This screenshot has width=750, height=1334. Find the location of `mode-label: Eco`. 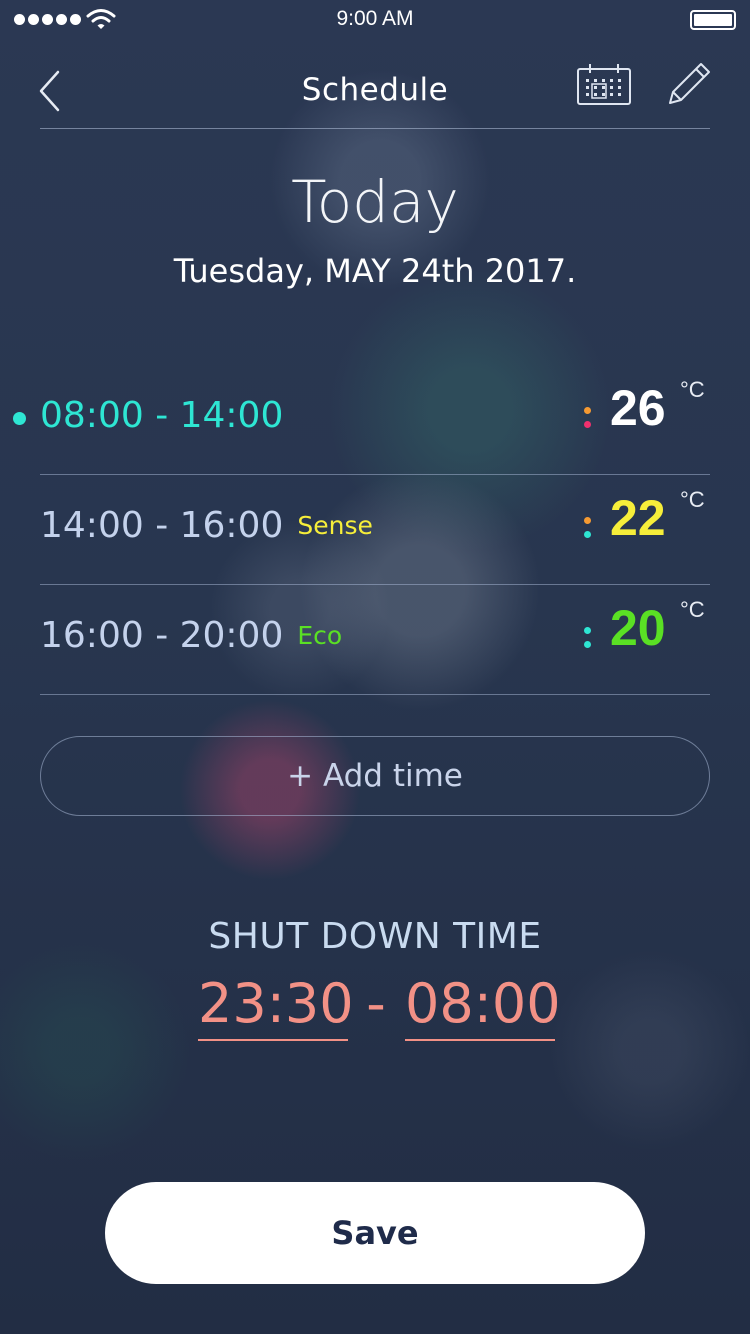

mode-label: Eco is located at coordinates (320, 635).